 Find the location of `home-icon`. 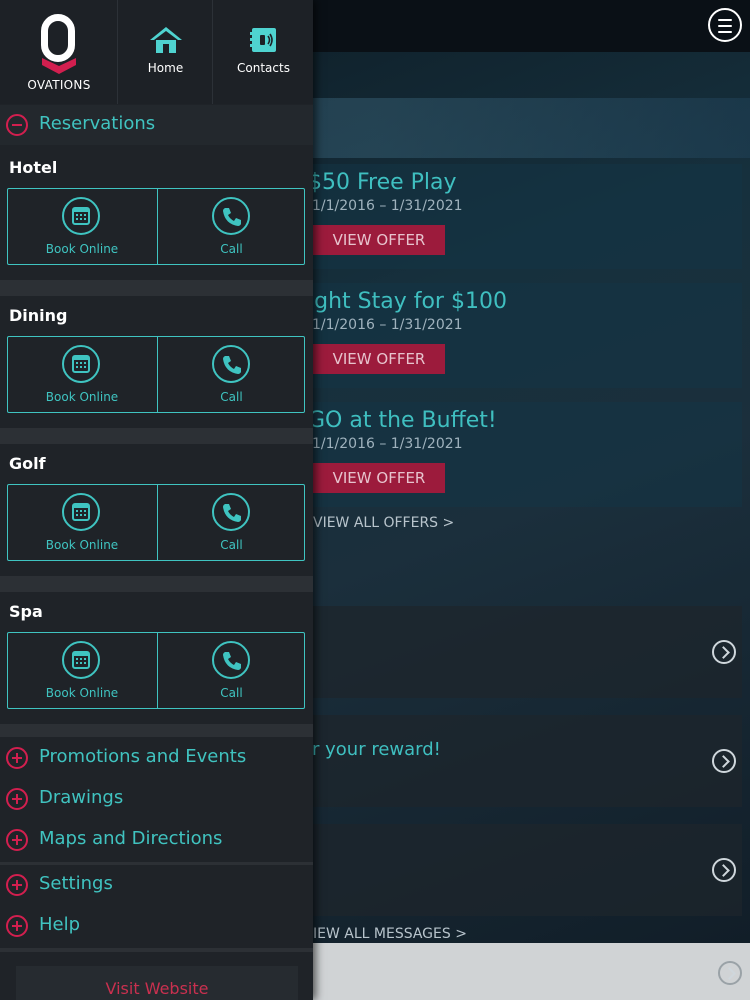

home-icon is located at coordinates (165, 40).